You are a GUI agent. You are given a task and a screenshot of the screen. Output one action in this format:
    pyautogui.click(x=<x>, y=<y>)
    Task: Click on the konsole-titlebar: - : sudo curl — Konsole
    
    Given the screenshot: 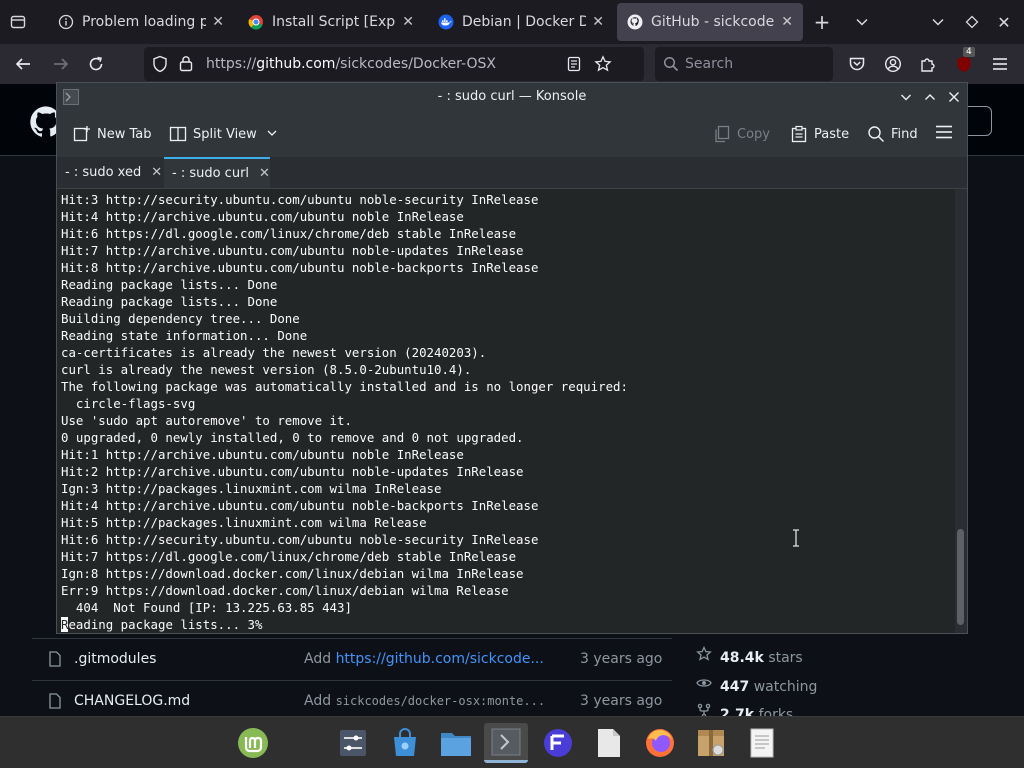 What is the action you would take?
    pyautogui.click(x=512, y=97)
    